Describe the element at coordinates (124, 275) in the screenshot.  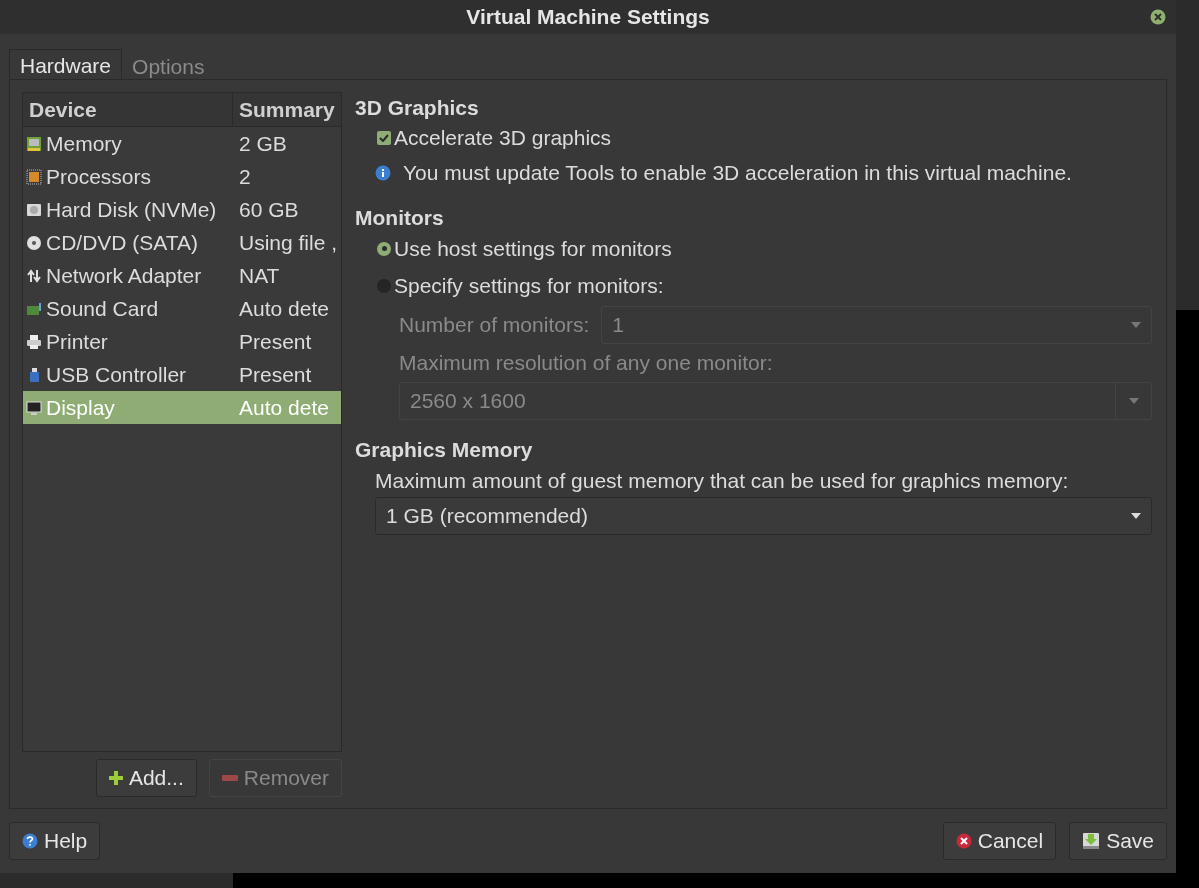
I see `table-cell-text: Network Adapter` at that location.